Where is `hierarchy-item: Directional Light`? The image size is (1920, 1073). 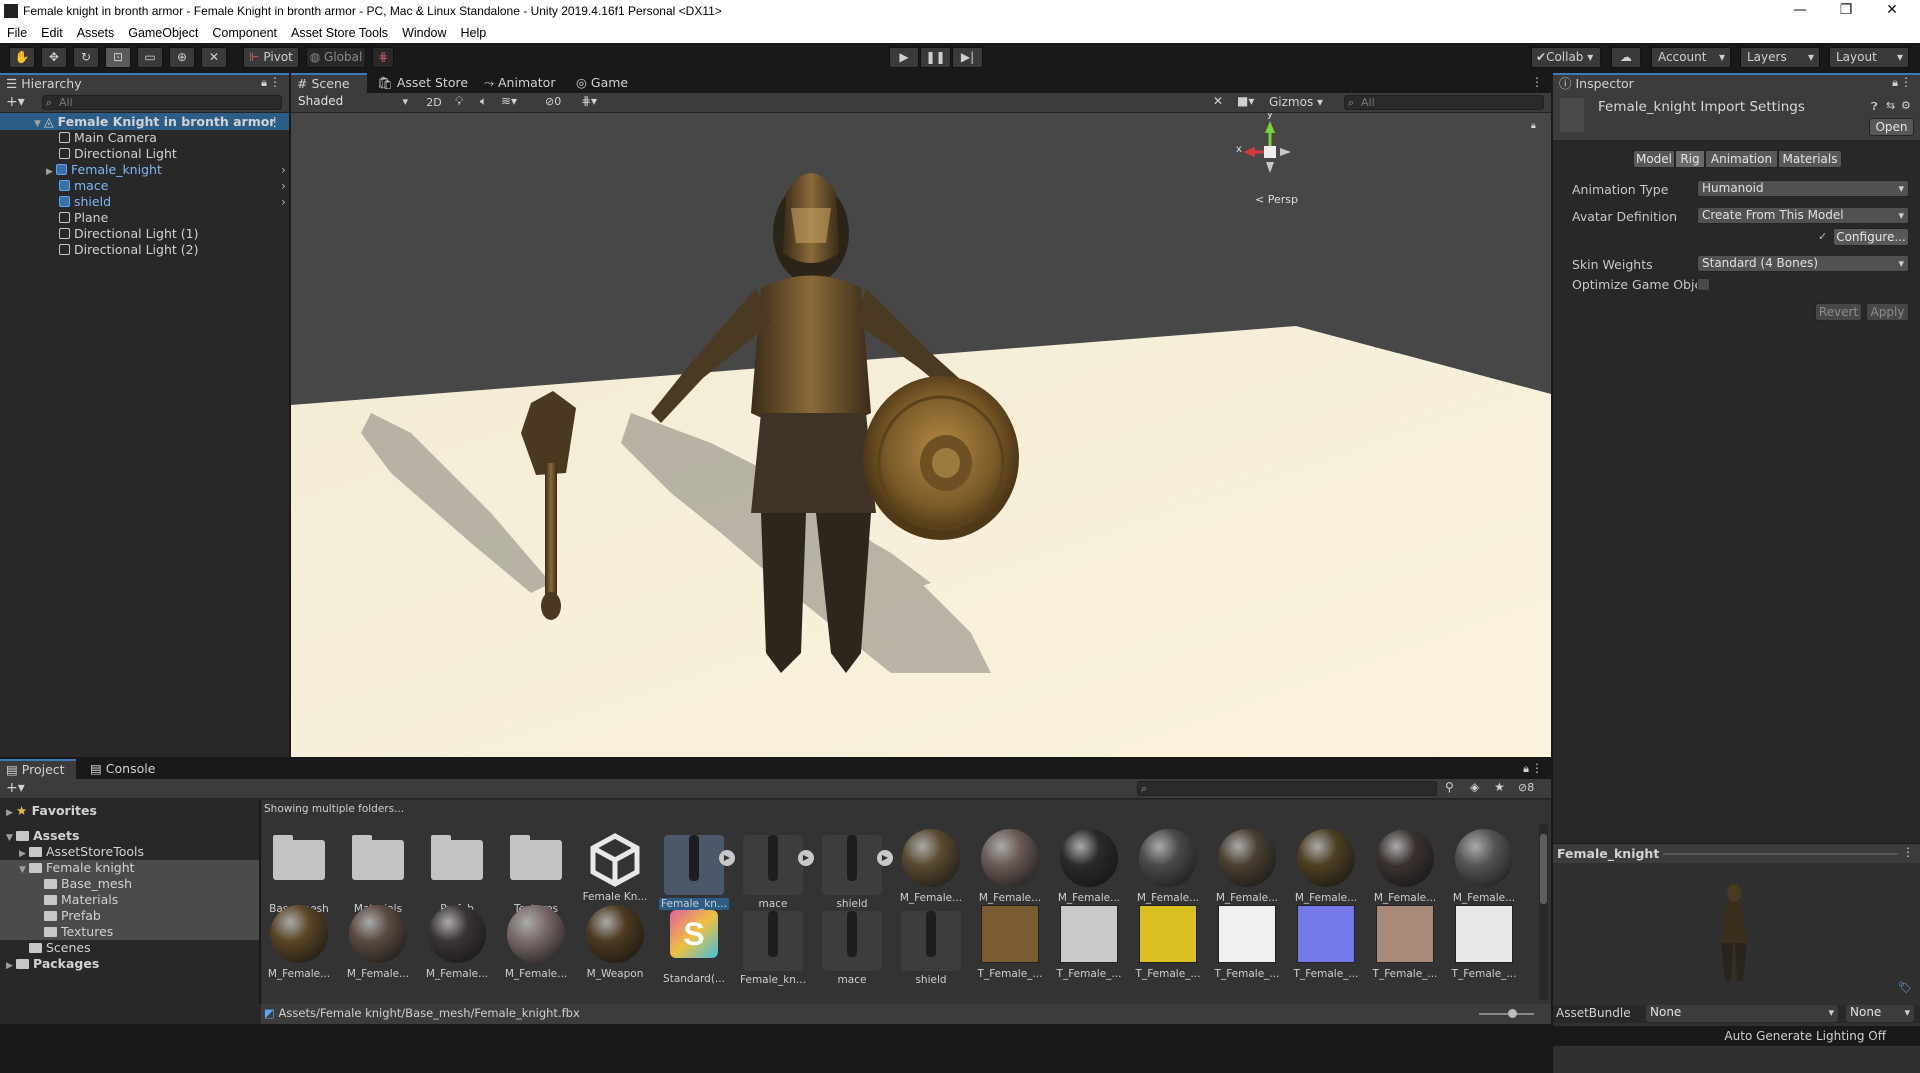
hierarchy-item: Directional Light is located at coordinates (118, 154).